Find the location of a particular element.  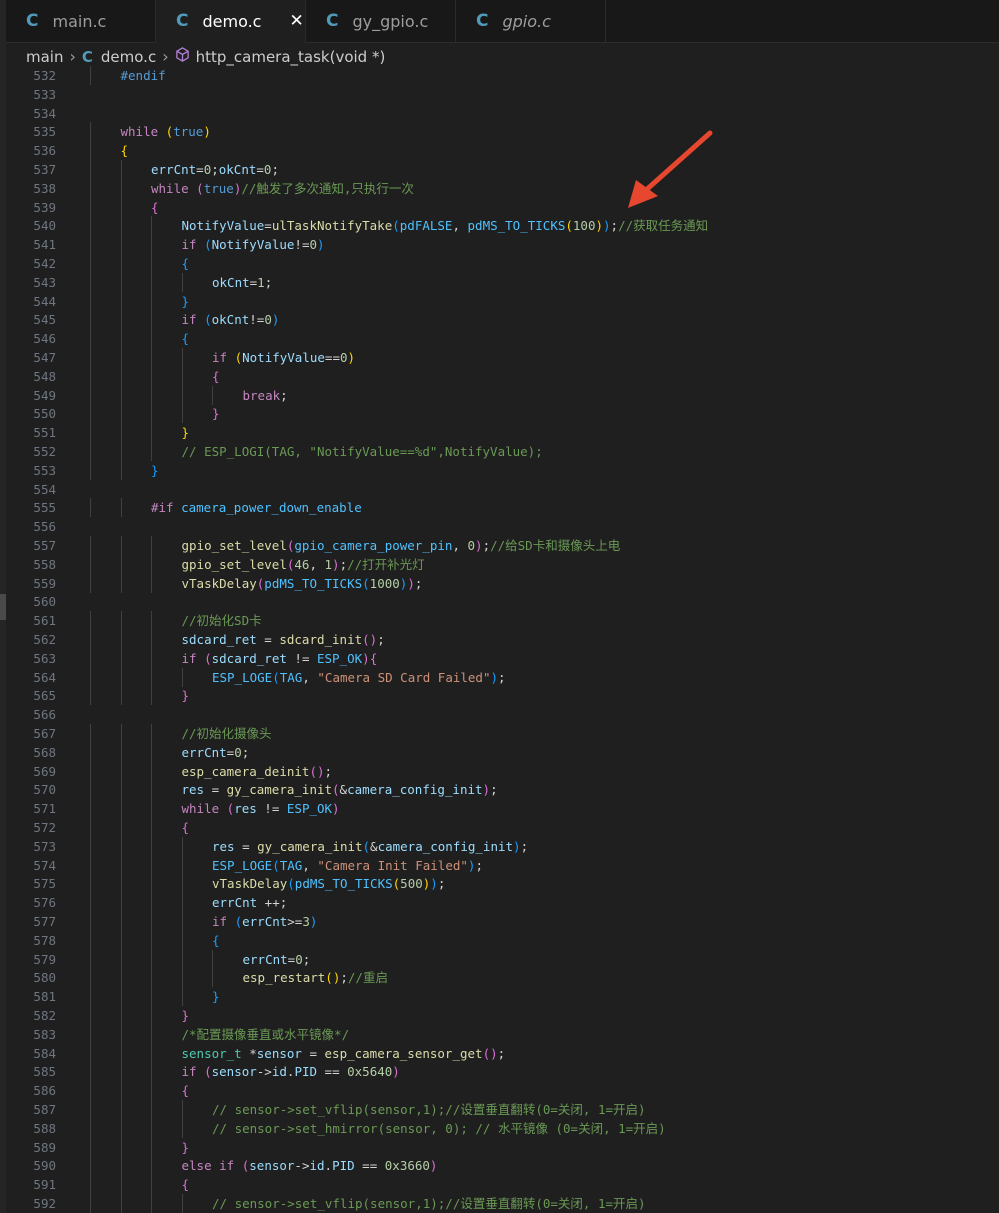

code-line: 579 errCnt=0; is located at coordinates (501, 959).